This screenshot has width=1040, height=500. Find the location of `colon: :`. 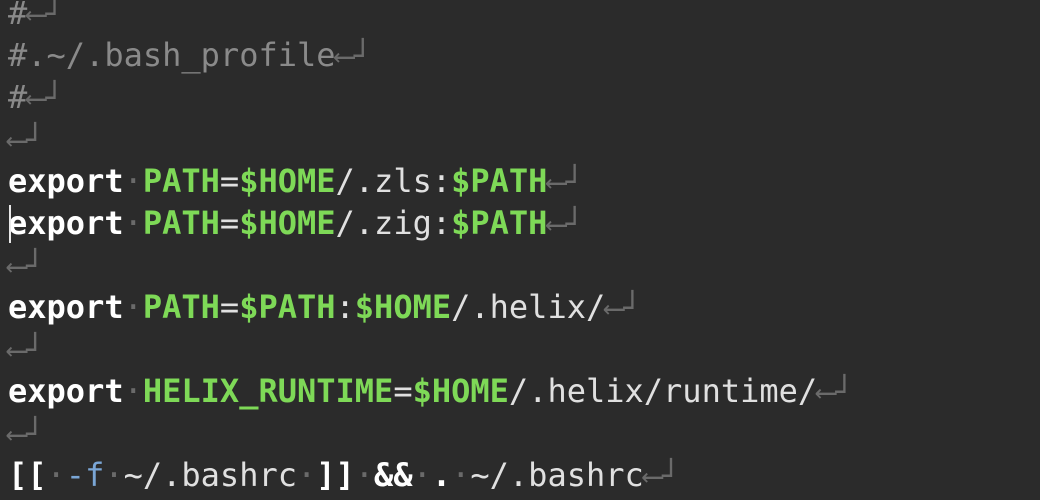

colon: : is located at coordinates (345, 307).